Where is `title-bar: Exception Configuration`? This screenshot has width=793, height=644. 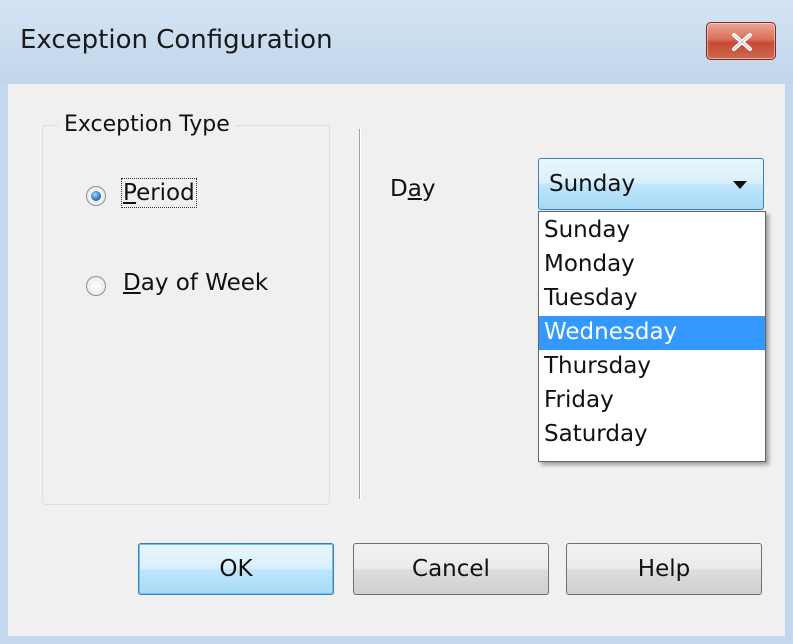
title-bar: Exception Configuration is located at coordinates (396, 42).